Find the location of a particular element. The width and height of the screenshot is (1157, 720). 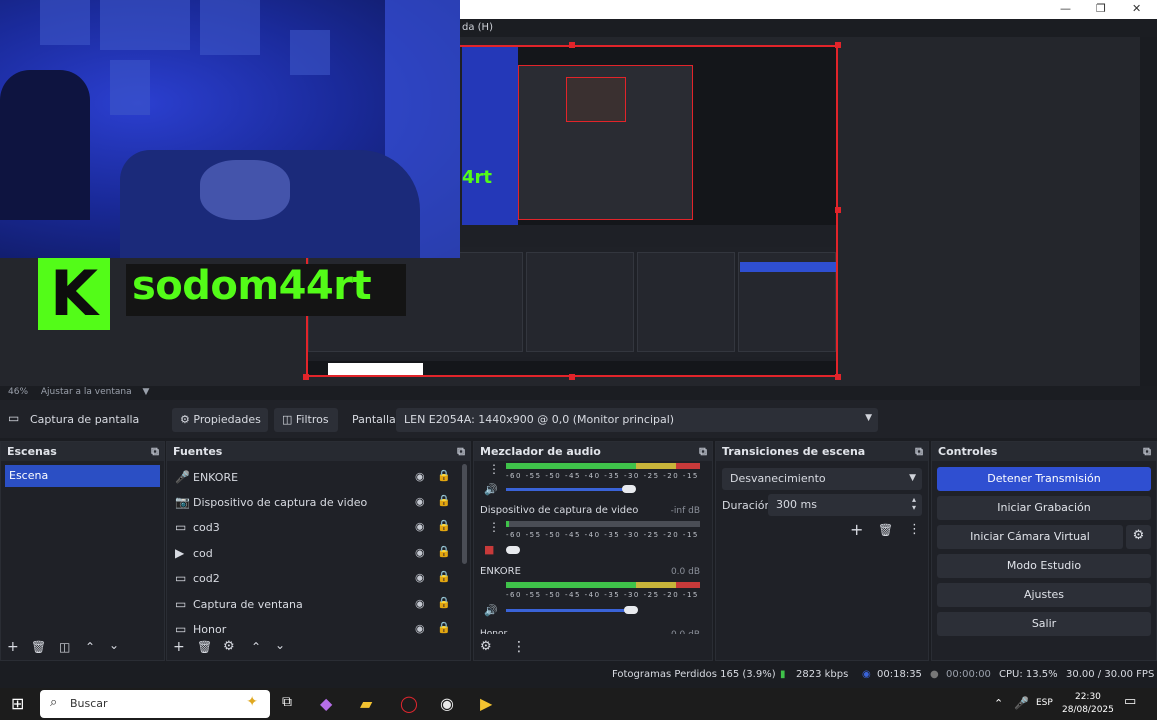

task-view-icon: ⧉ is located at coordinates (287, 702).